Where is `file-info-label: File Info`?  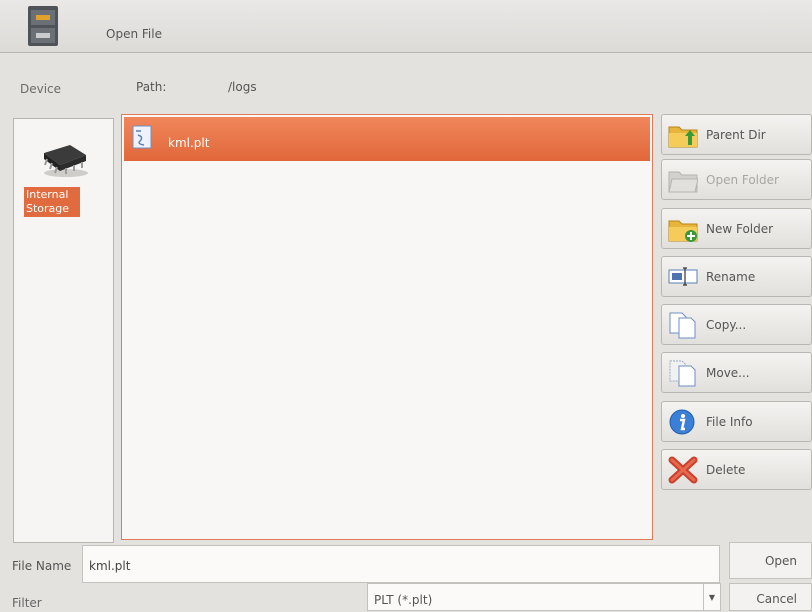 file-info-label: File Info is located at coordinates (729, 422).